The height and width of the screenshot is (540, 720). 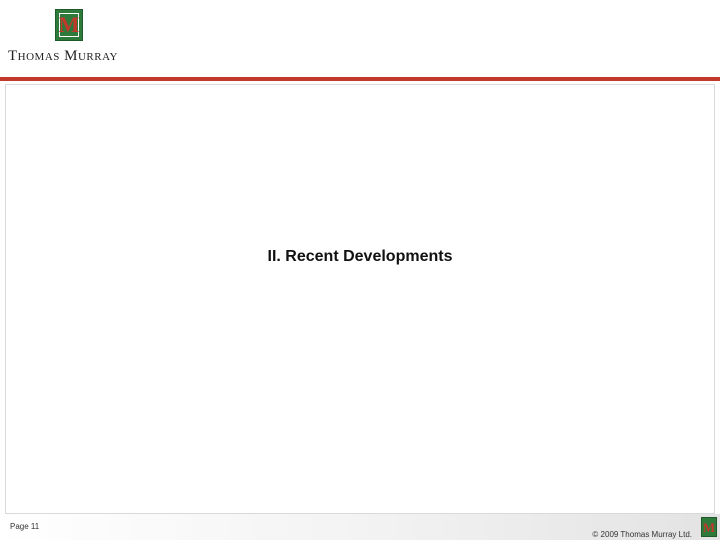 What do you see at coordinates (642, 534) in the screenshot?
I see `copyright-text: © 2009 Thomas Murray Ltd.` at bounding box center [642, 534].